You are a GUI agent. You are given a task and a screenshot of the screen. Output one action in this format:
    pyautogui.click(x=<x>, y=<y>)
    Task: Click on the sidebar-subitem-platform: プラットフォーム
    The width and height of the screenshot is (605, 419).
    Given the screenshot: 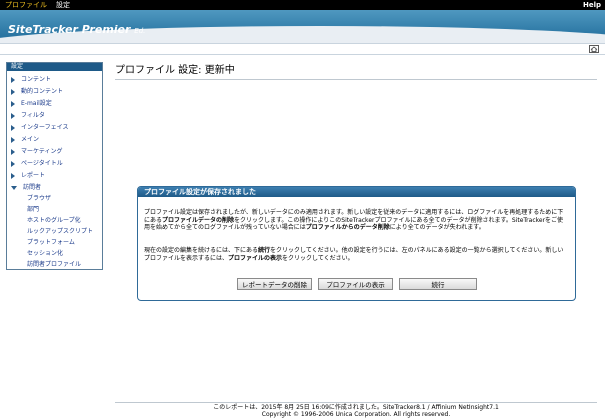 What is the action you would take?
    pyautogui.click(x=51, y=242)
    